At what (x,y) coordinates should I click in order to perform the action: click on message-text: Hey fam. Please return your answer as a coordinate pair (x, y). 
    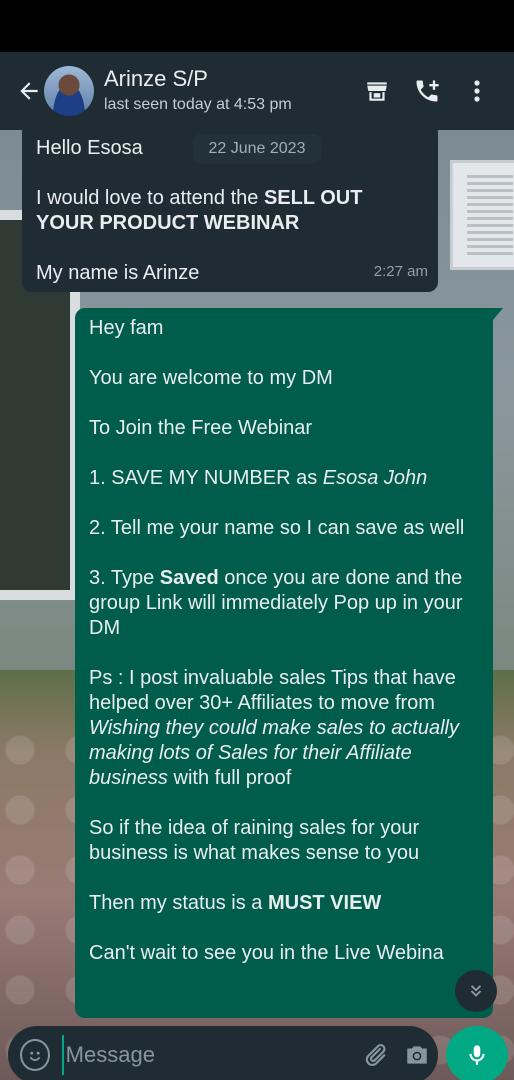
    Looking at the image, I should click on (126, 328).